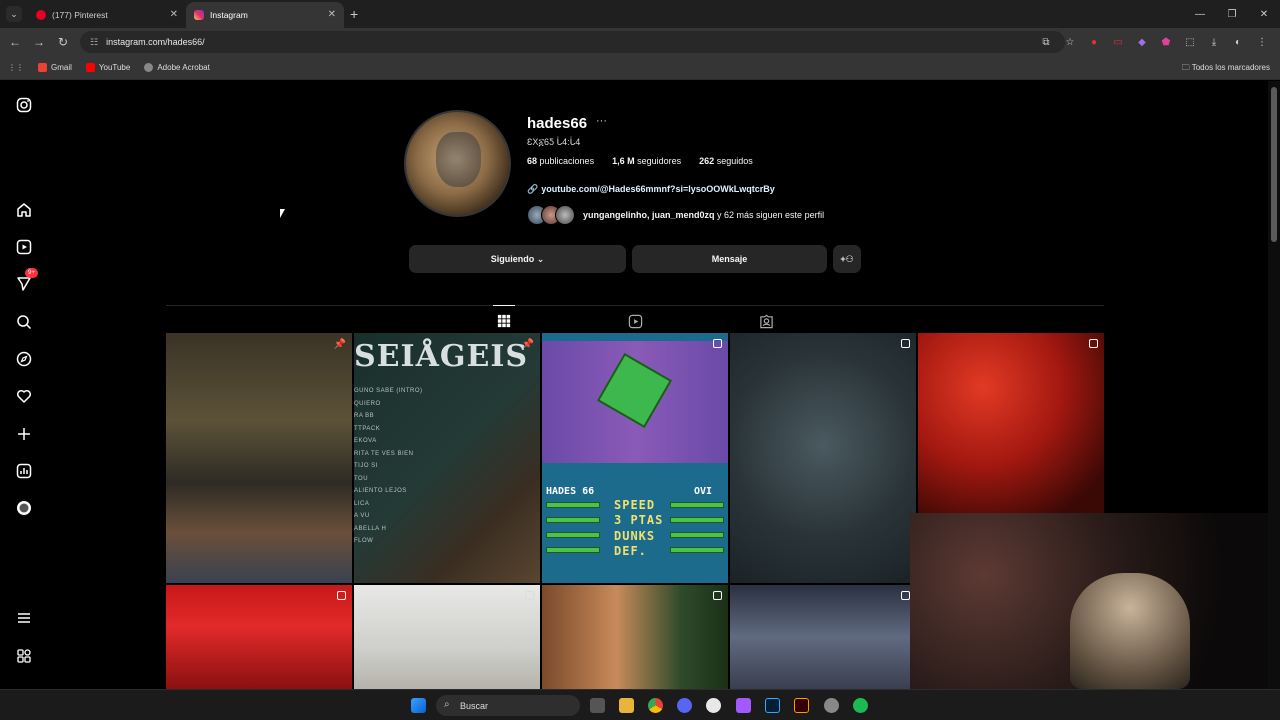  I want to click on close-window-icon: ✕, so click(1264, 14).